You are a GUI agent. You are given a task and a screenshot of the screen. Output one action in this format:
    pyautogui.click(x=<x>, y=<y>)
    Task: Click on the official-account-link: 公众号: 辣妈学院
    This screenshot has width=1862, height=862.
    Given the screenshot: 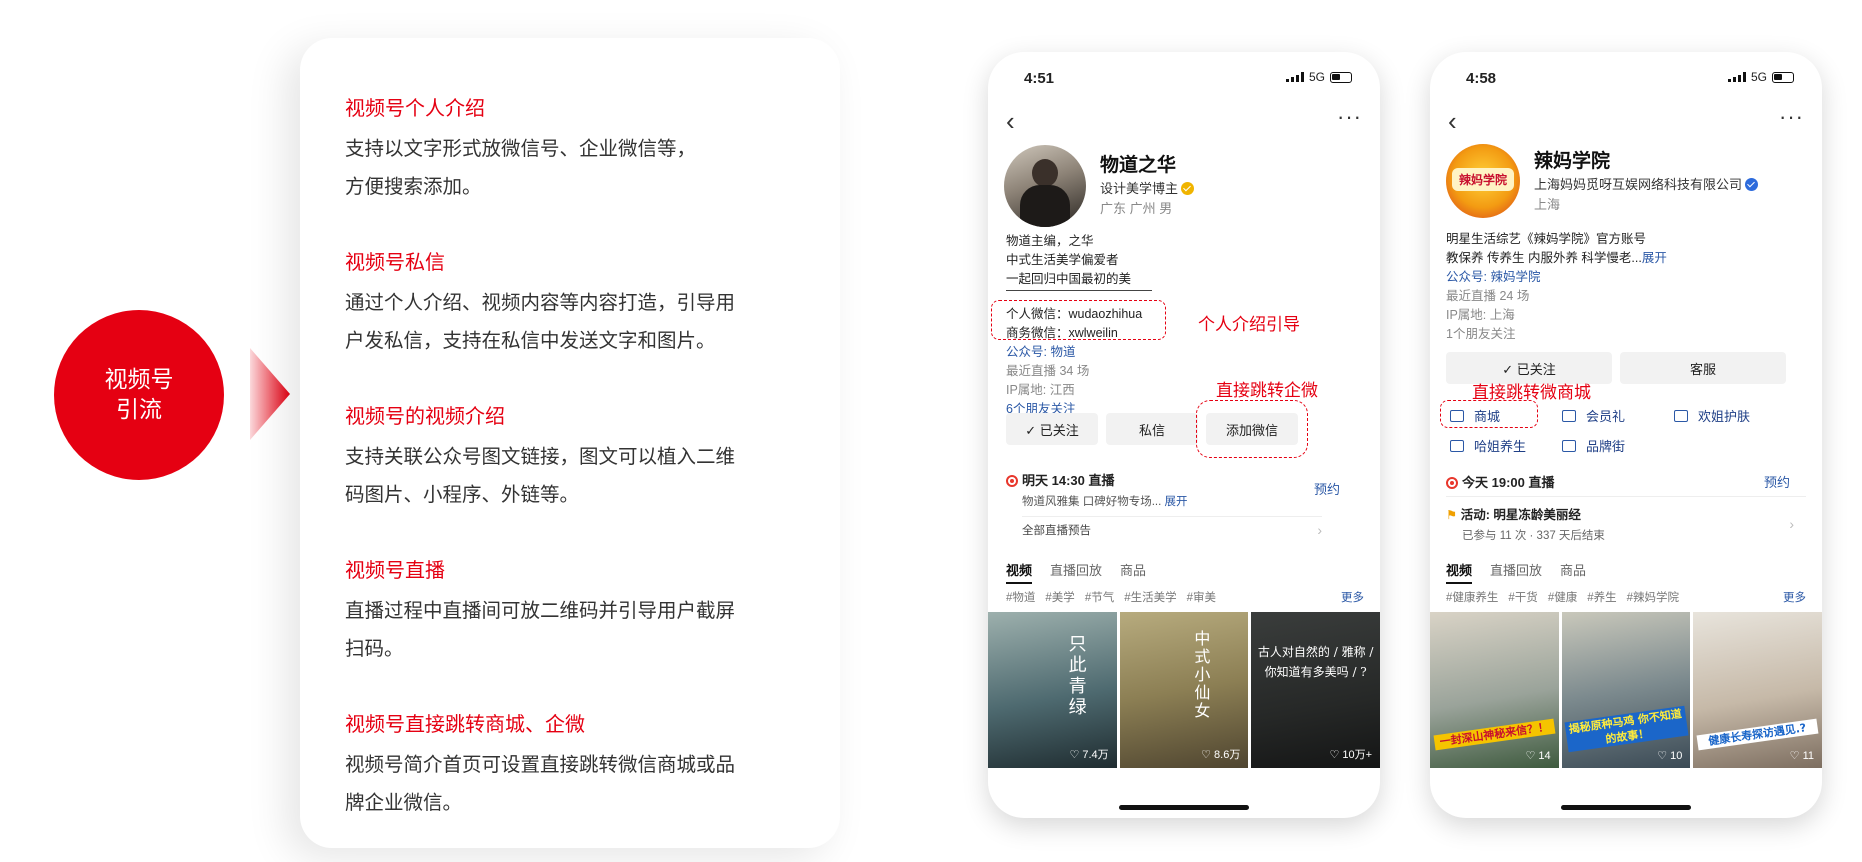 What is the action you would take?
    pyautogui.click(x=1626, y=277)
    